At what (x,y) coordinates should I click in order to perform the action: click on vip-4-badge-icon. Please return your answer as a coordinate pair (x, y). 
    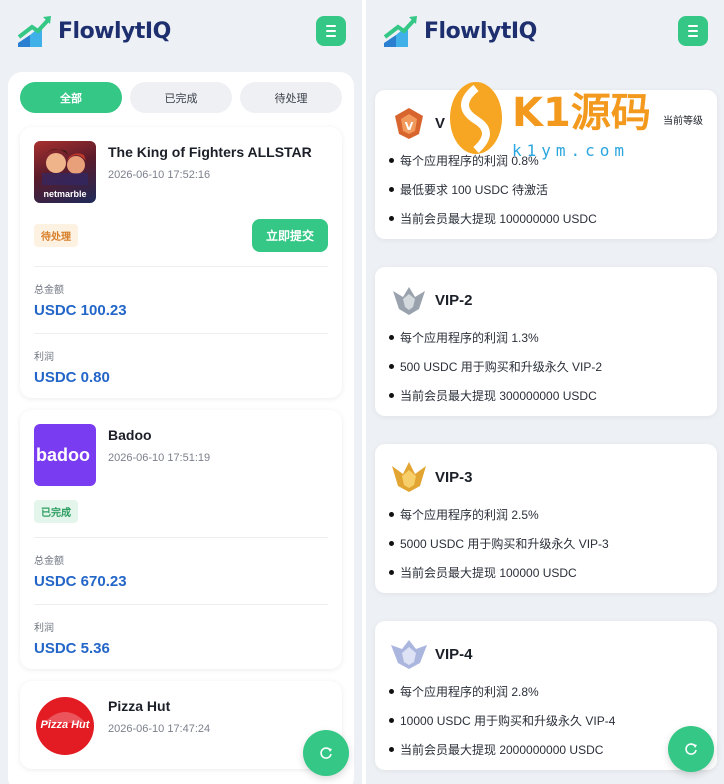
    Looking at the image, I should click on (409, 654).